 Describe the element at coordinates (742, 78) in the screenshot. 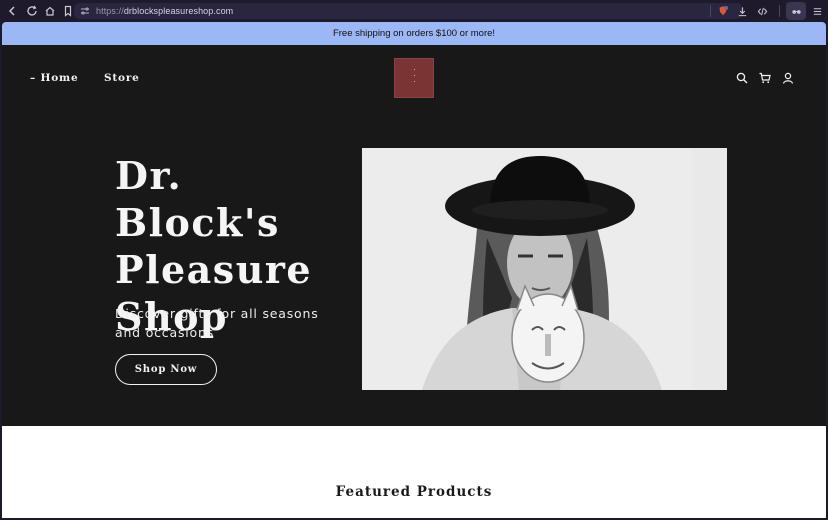

I see `search-icon` at that location.